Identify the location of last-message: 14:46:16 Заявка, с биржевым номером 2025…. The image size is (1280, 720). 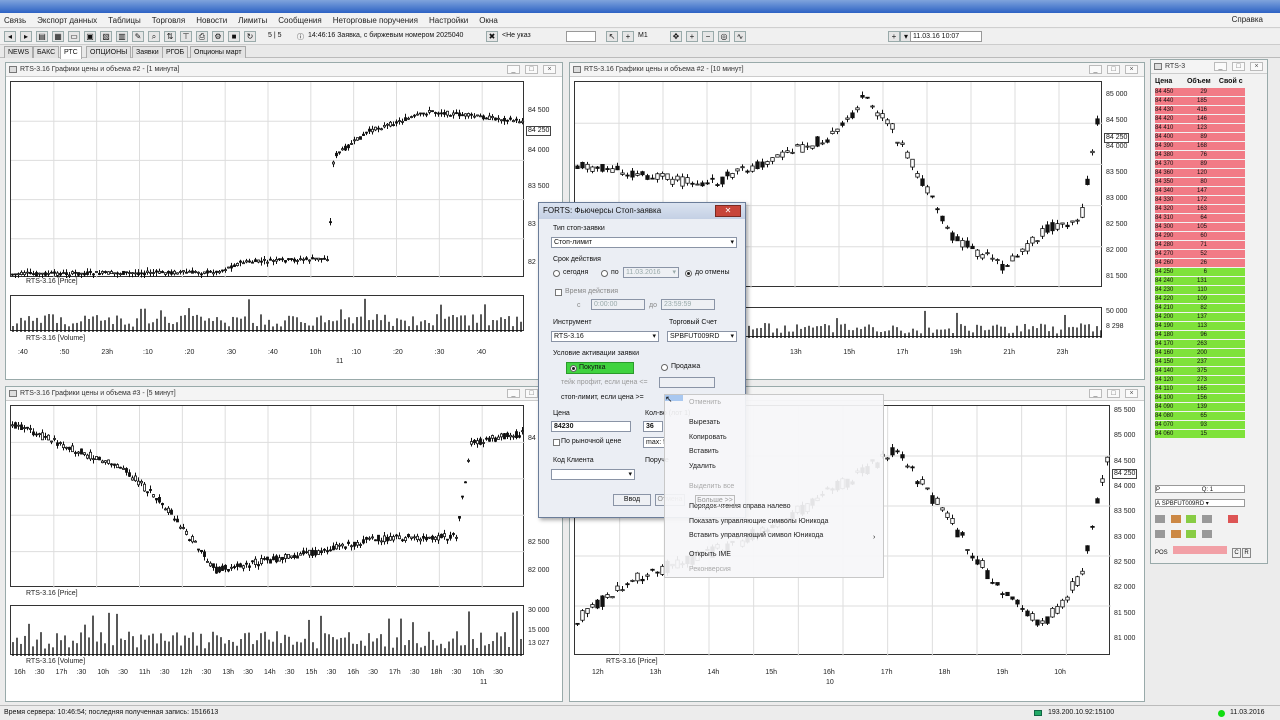
(385, 35).